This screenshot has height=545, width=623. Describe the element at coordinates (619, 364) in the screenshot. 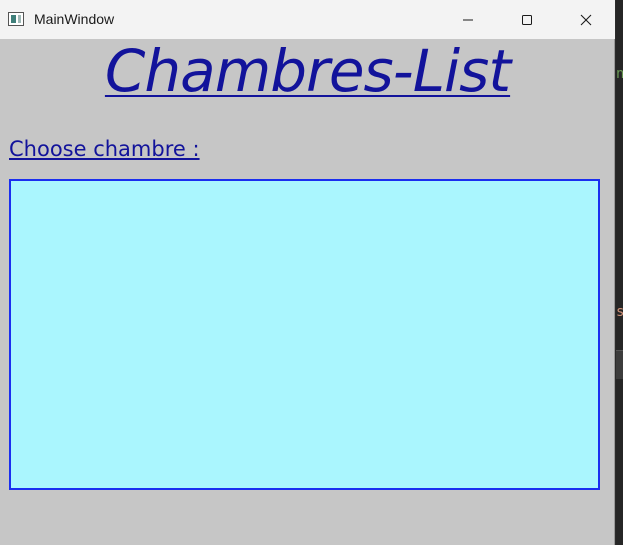

I see `background-editor-bar` at that location.